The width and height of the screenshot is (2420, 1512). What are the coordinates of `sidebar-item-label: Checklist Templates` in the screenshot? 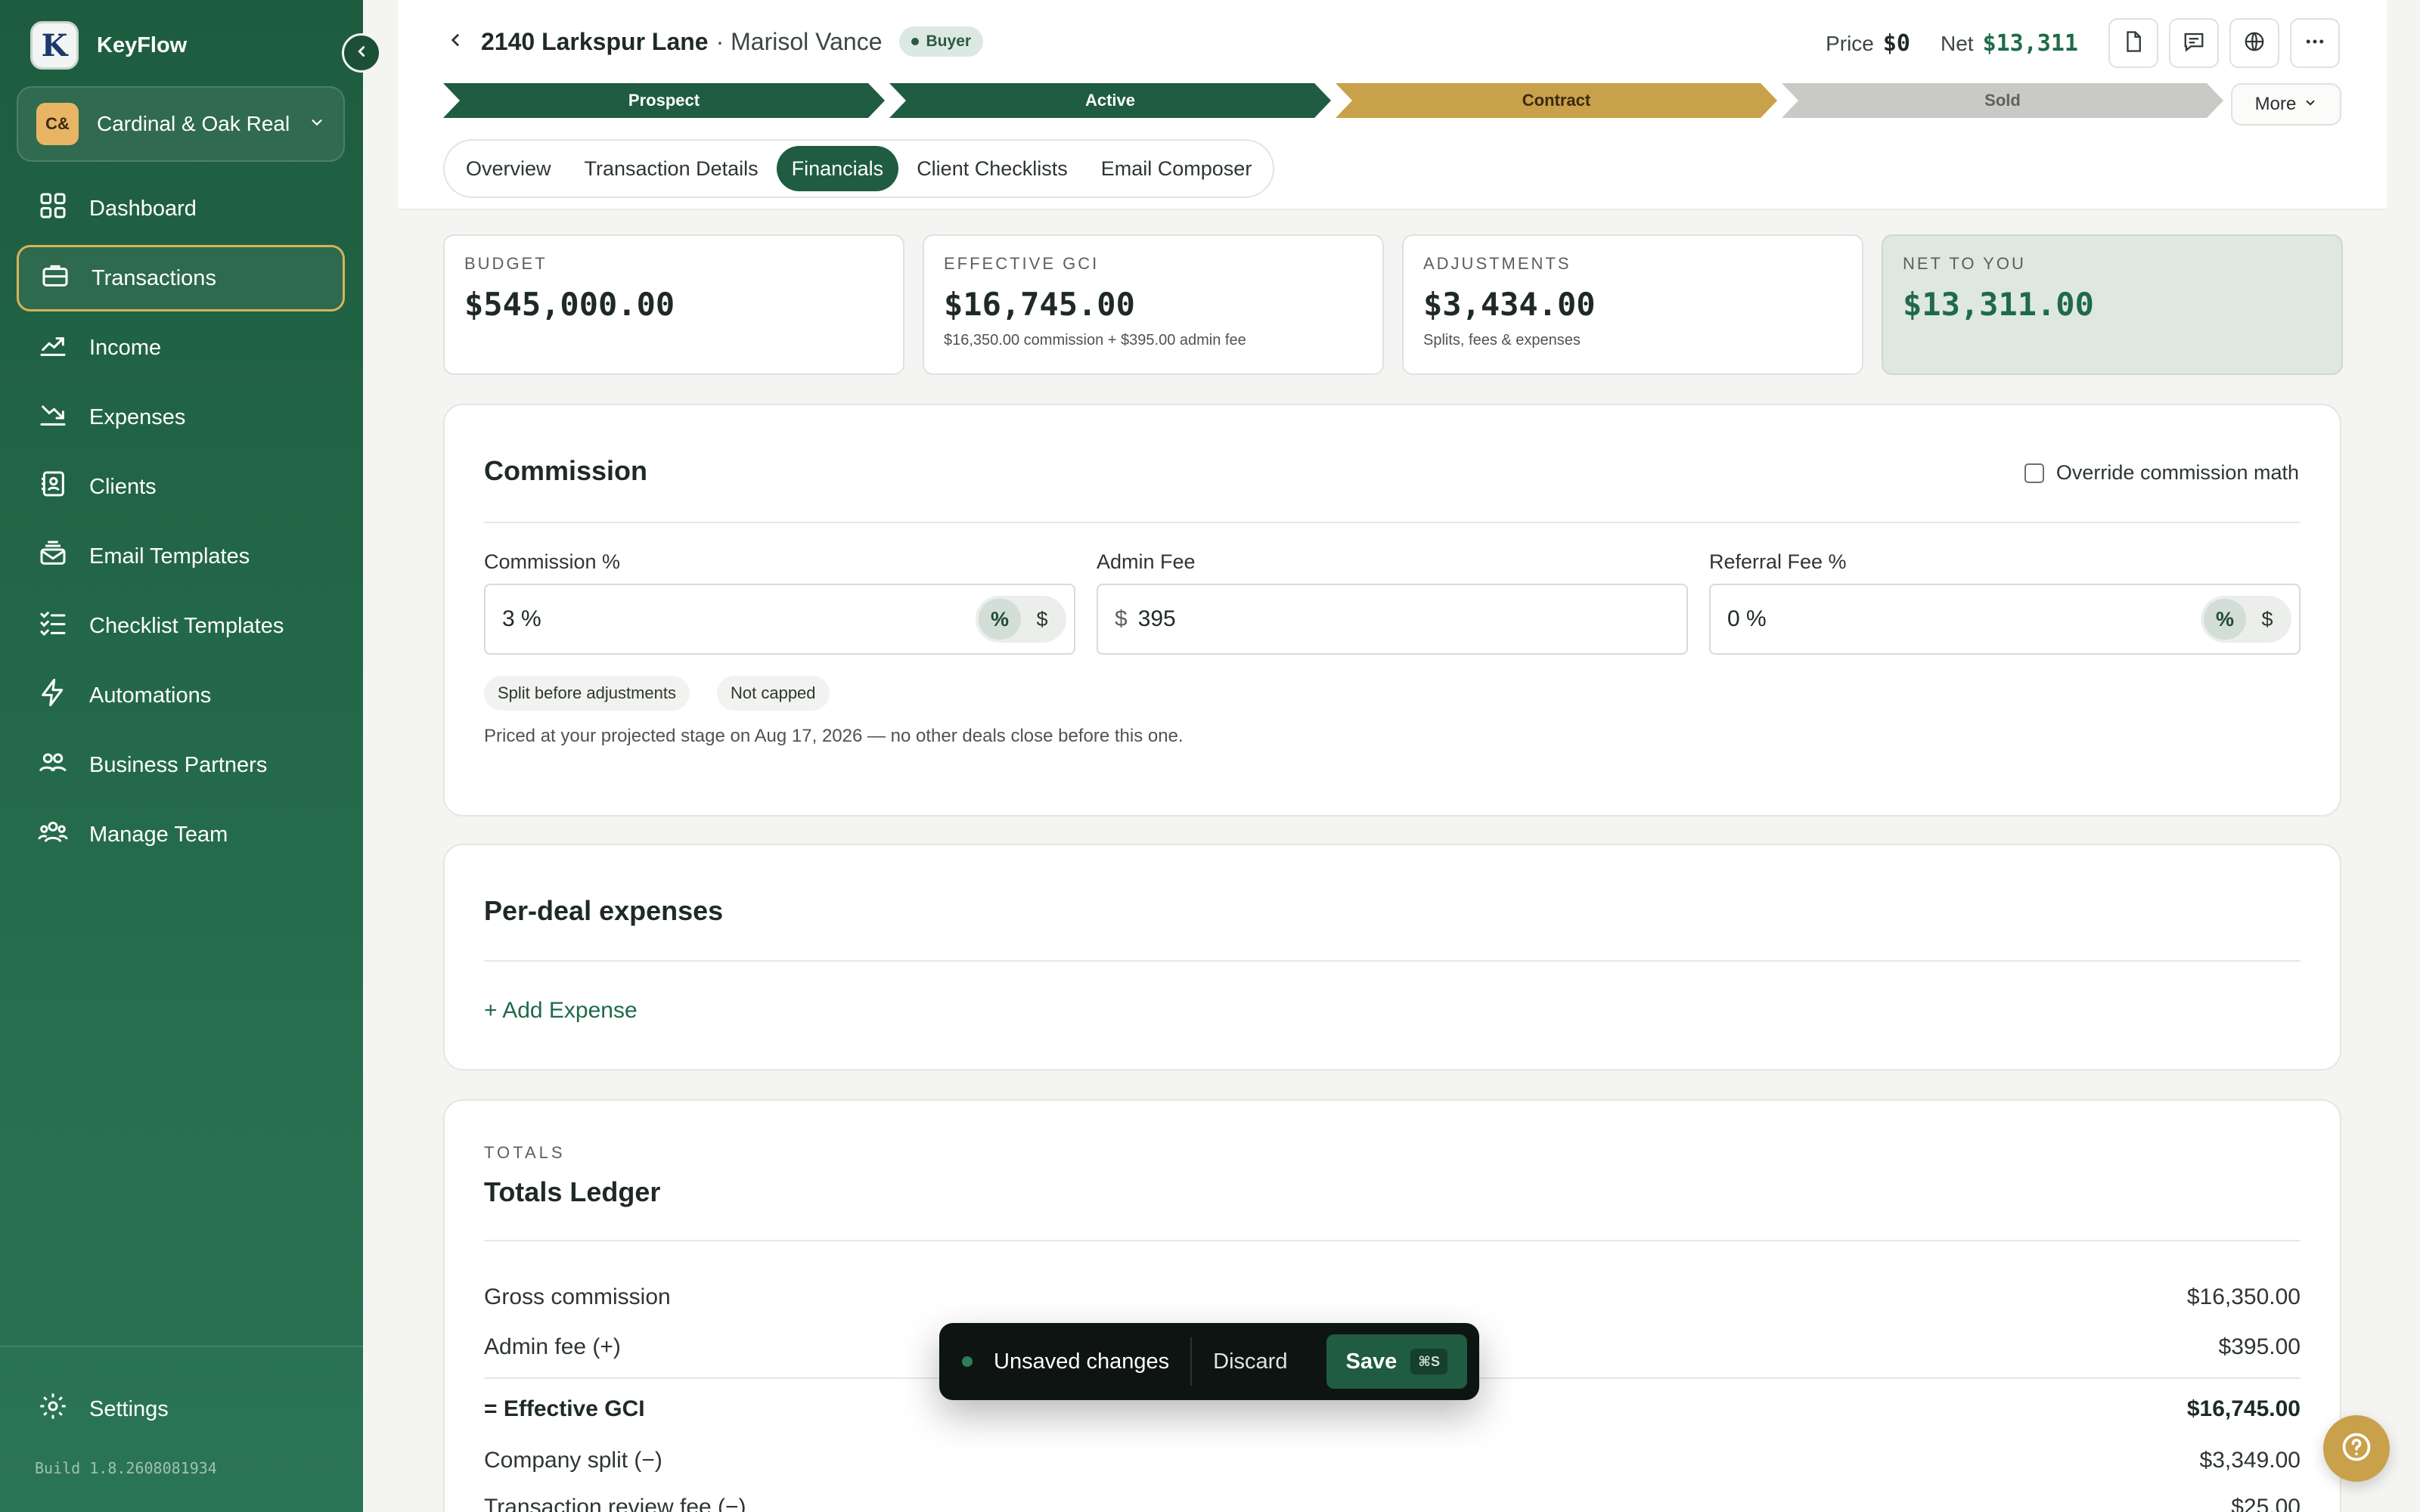 It's located at (186, 625).